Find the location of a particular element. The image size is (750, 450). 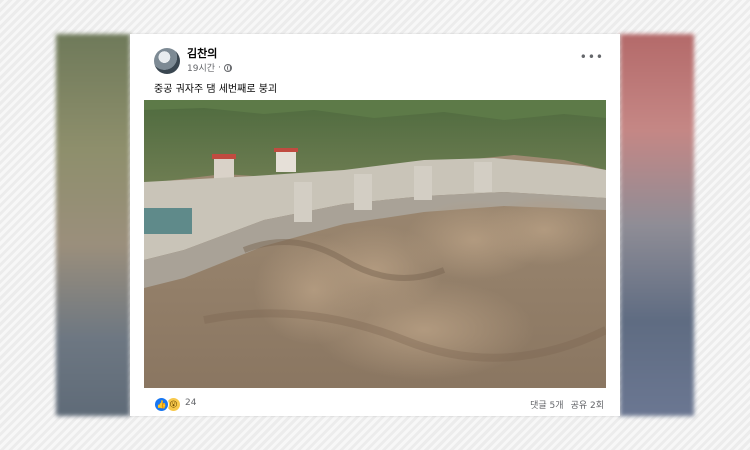

avatar is located at coordinates (167, 61).